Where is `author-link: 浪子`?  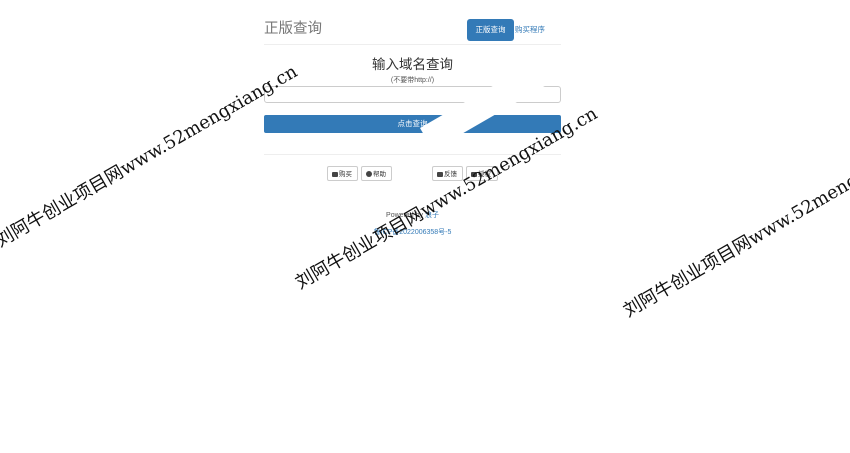
author-link: 浪子 is located at coordinates (432, 215).